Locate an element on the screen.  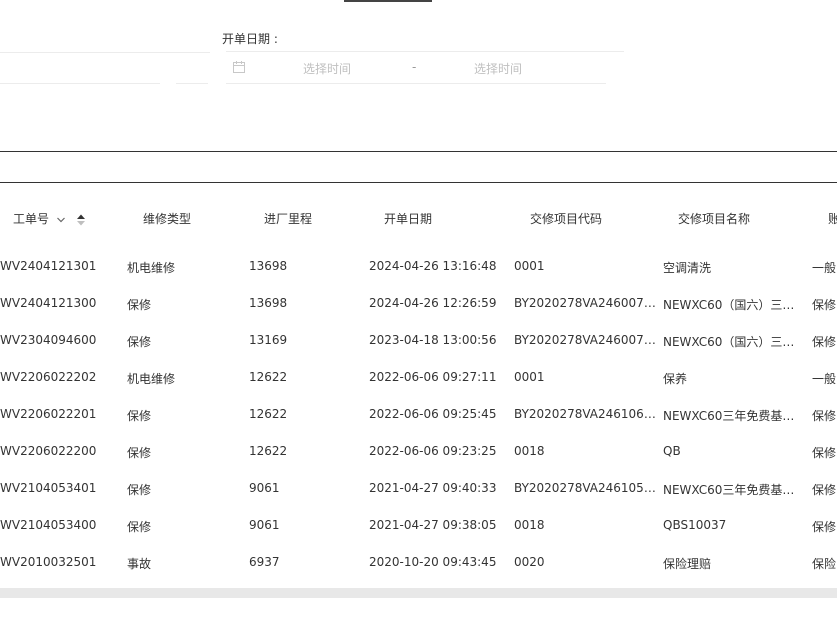
cell-open-date: 2021-04-27 09:38:05 is located at coordinates (433, 525).